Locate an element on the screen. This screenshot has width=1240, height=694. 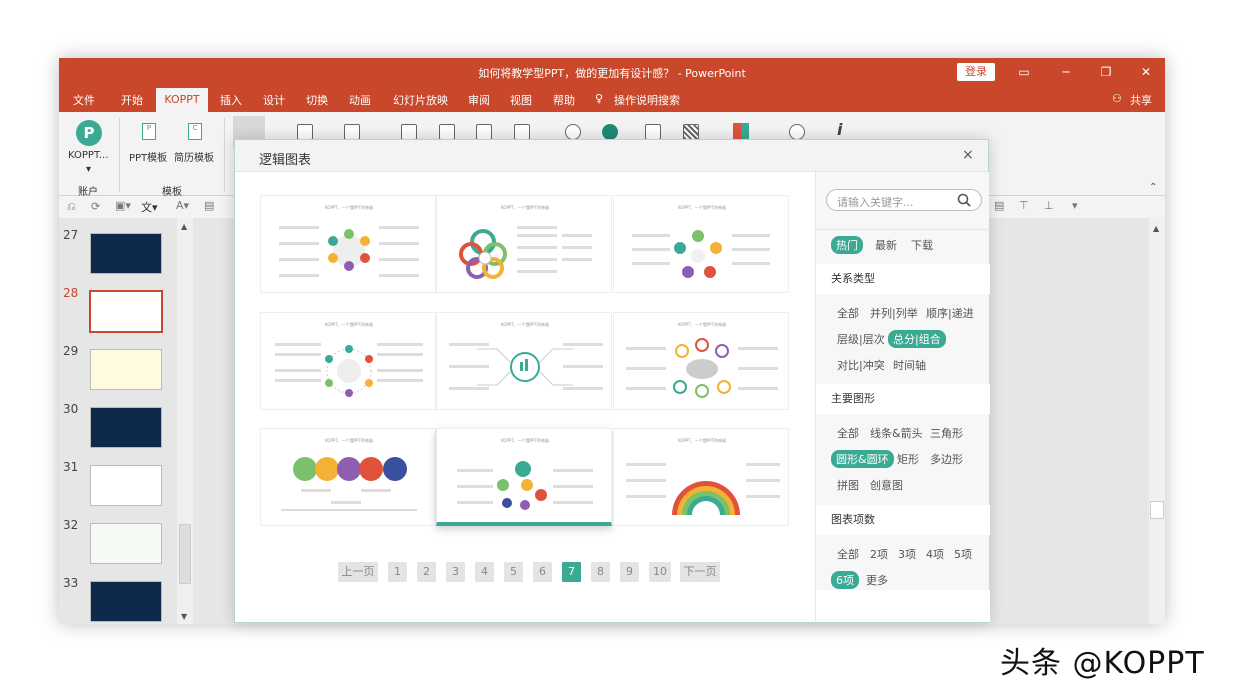
layout-icon: ▣▾ is located at coordinates (123, 205).